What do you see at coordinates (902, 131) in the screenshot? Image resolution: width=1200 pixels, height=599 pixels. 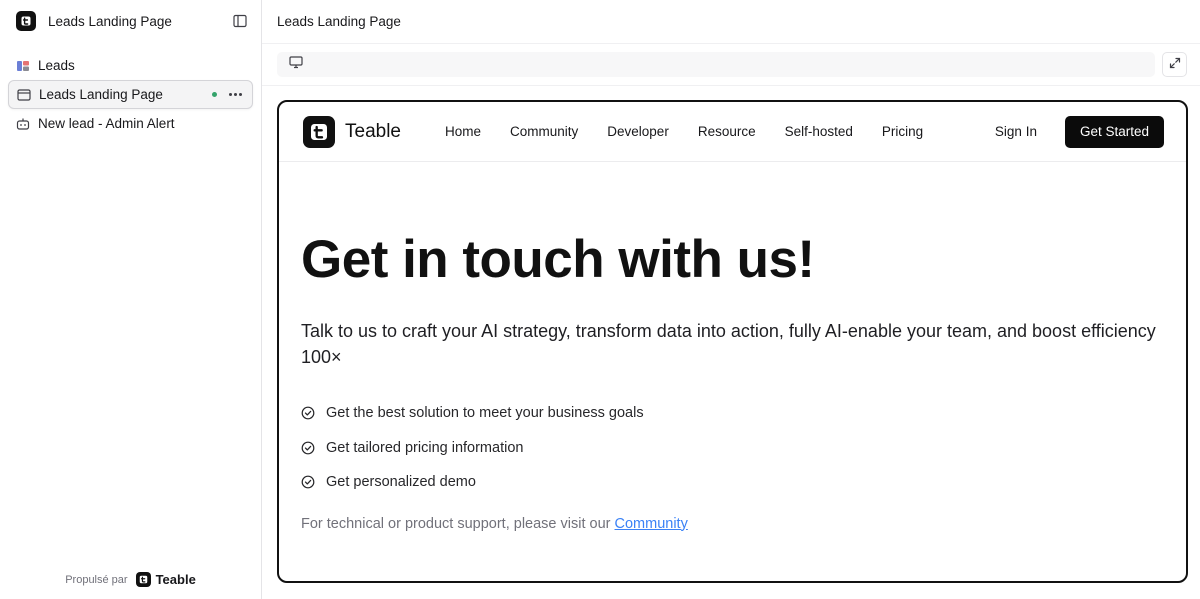 I see `nav-link-pricing: Pricing` at bounding box center [902, 131].